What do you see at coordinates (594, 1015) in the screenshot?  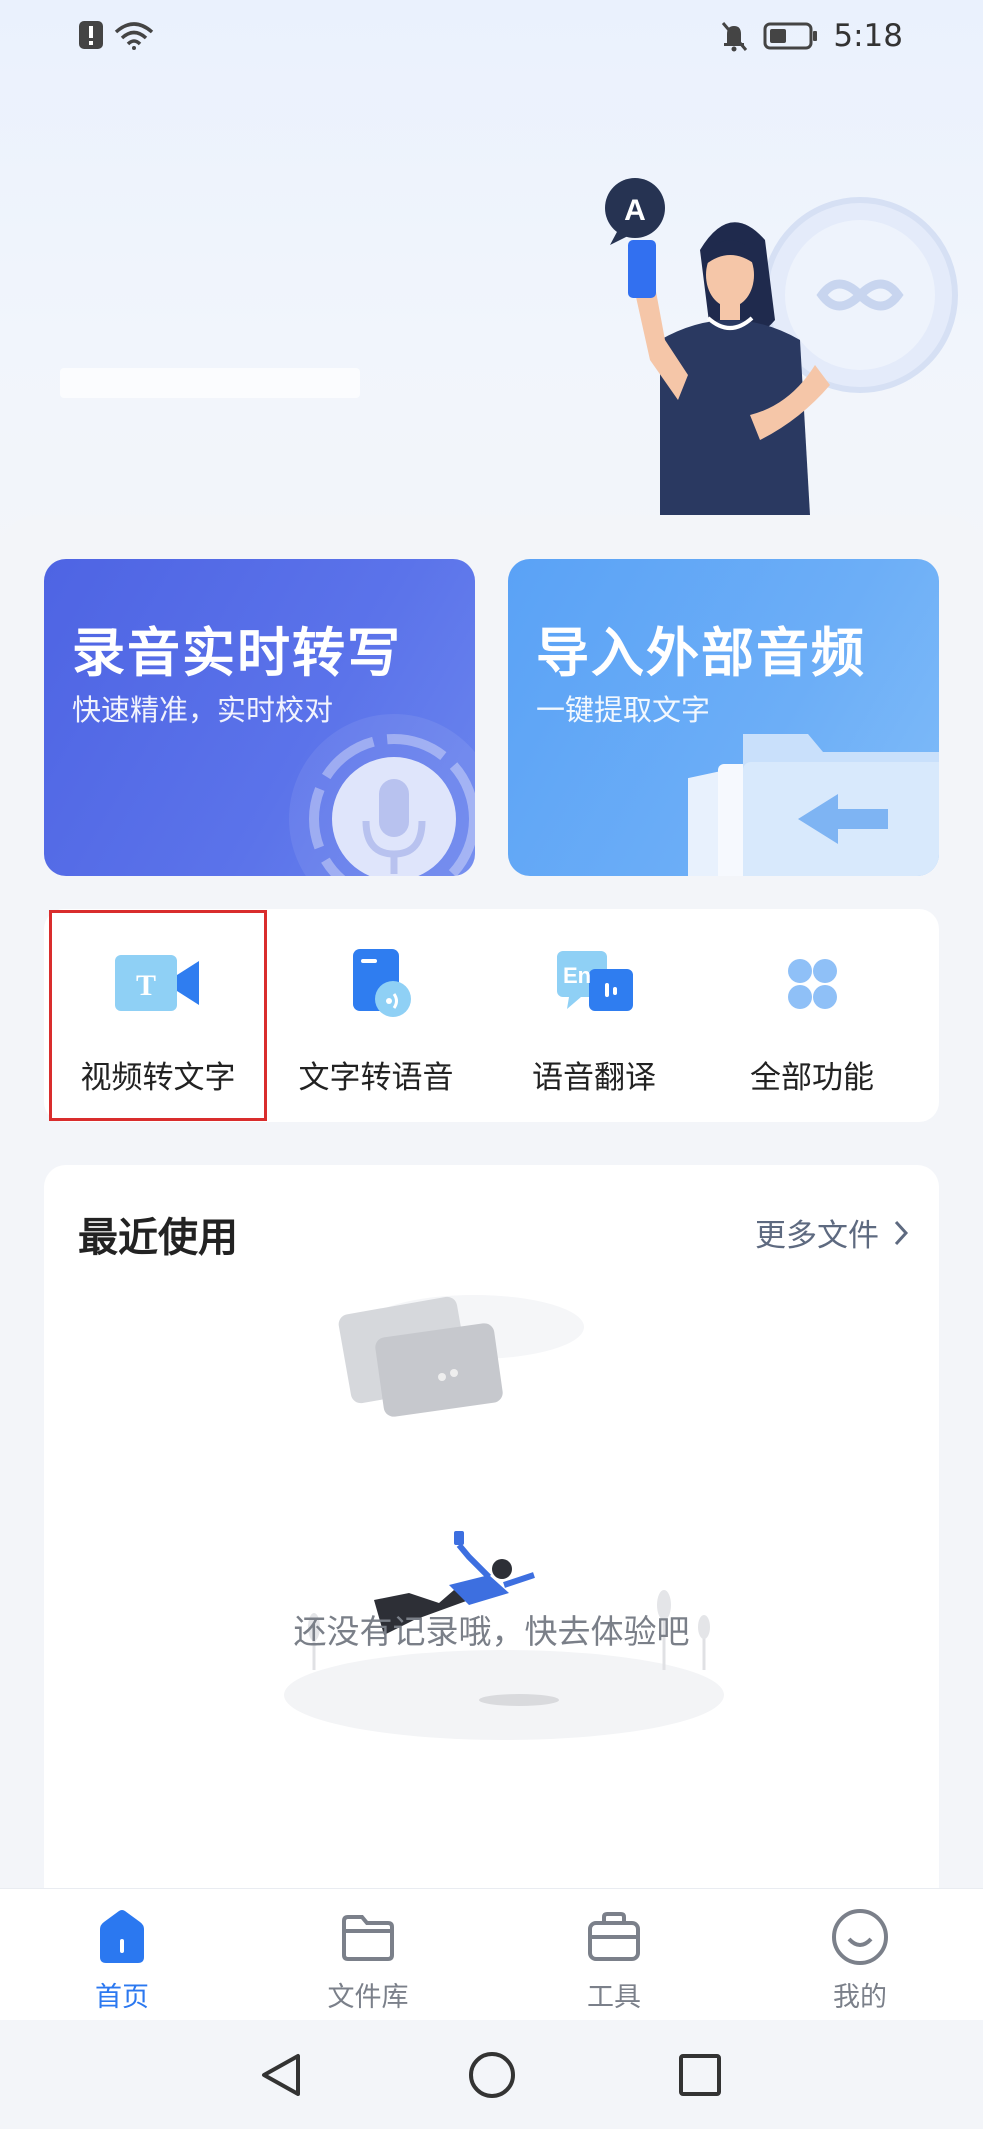 I see `tool-voice-translate: En 语音翻译` at bounding box center [594, 1015].